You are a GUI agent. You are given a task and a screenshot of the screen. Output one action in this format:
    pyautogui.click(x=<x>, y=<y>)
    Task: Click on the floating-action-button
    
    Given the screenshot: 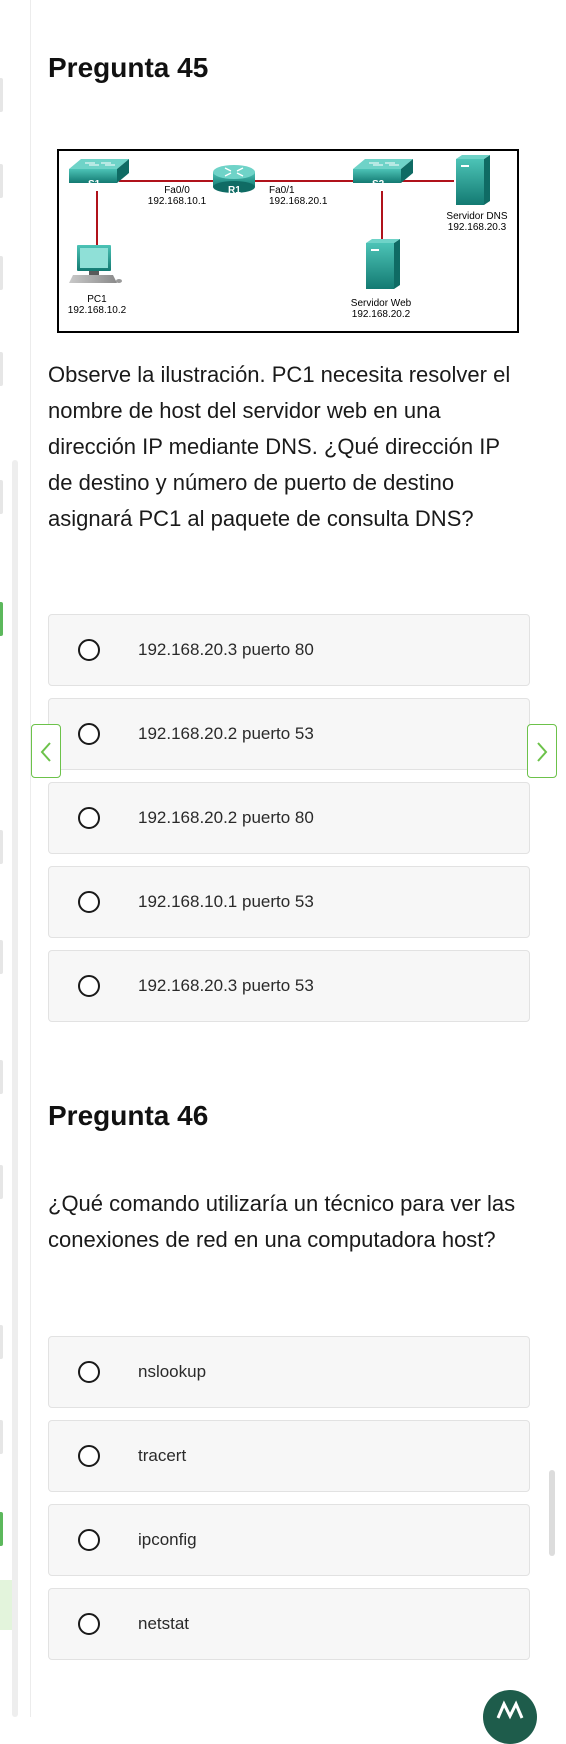 What is the action you would take?
    pyautogui.click(x=510, y=1717)
    